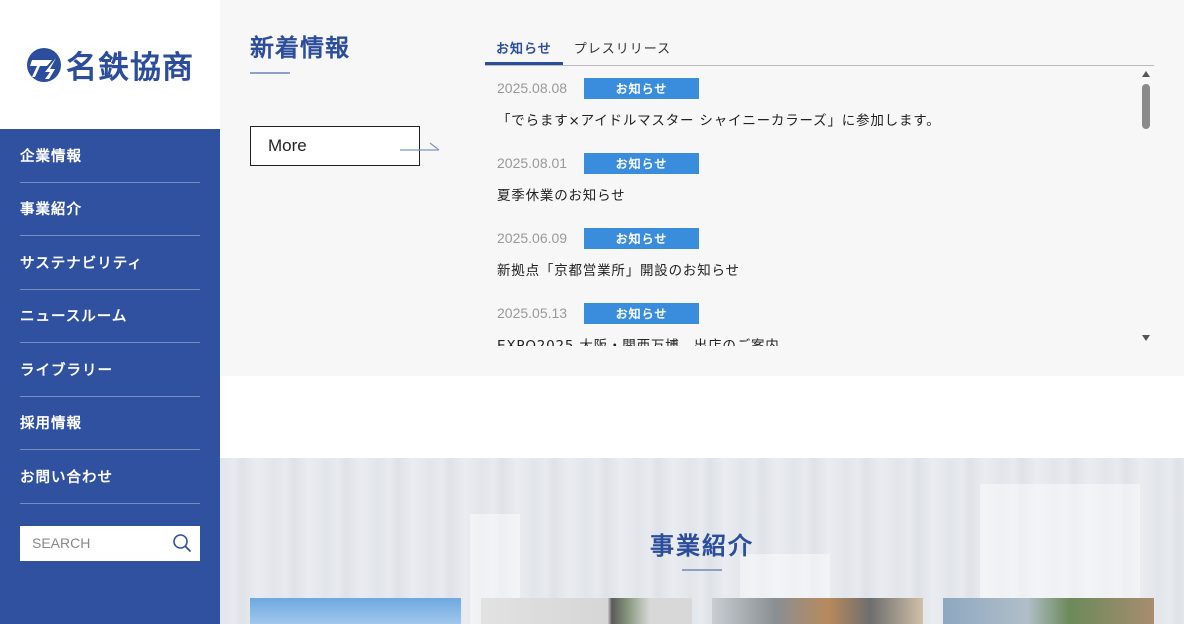 The width and height of the screenshot is (1184, 624). Describe the element at coordinates (270, 73) in the screenshot. I see `news-heading-underline` at that location.